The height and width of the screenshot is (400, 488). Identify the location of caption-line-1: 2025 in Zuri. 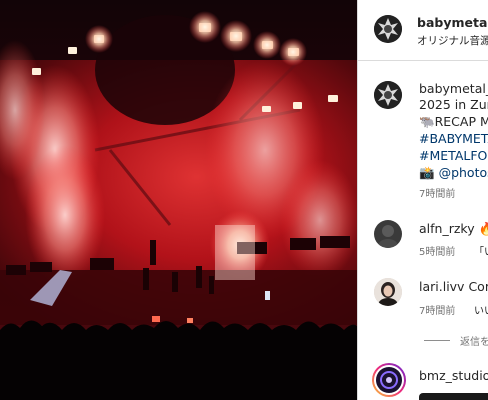
(453, 104).